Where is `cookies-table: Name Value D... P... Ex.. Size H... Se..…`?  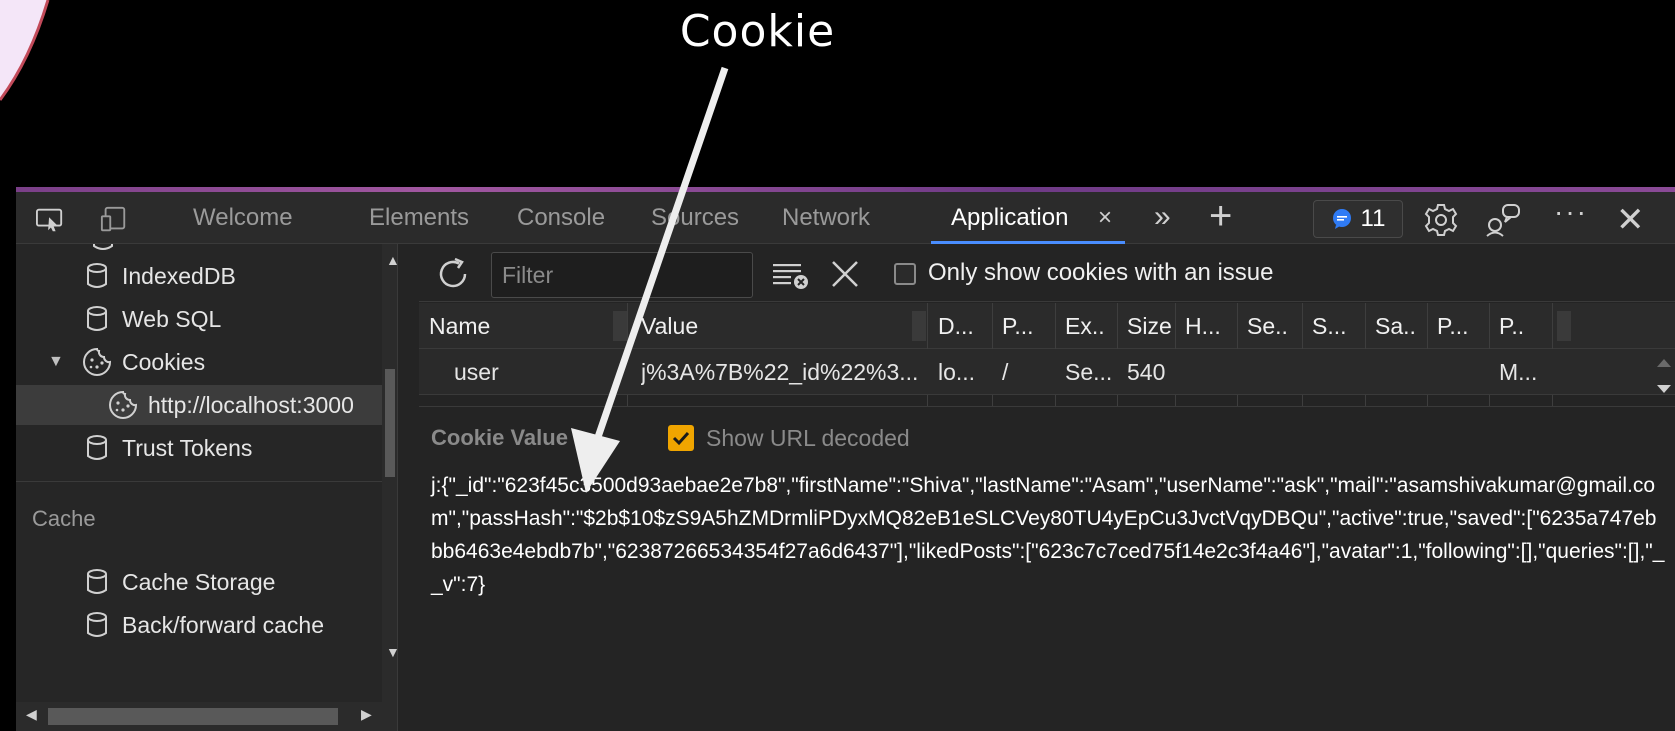 cookies-table: Name Value D... P... Ex.. Size H... Se..… is located at coordinates (1047, 354).